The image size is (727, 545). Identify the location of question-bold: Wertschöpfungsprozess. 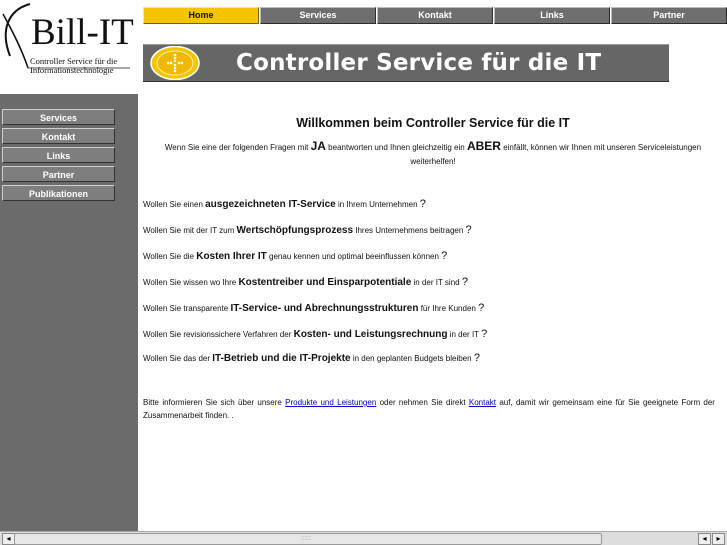
(295, 230).